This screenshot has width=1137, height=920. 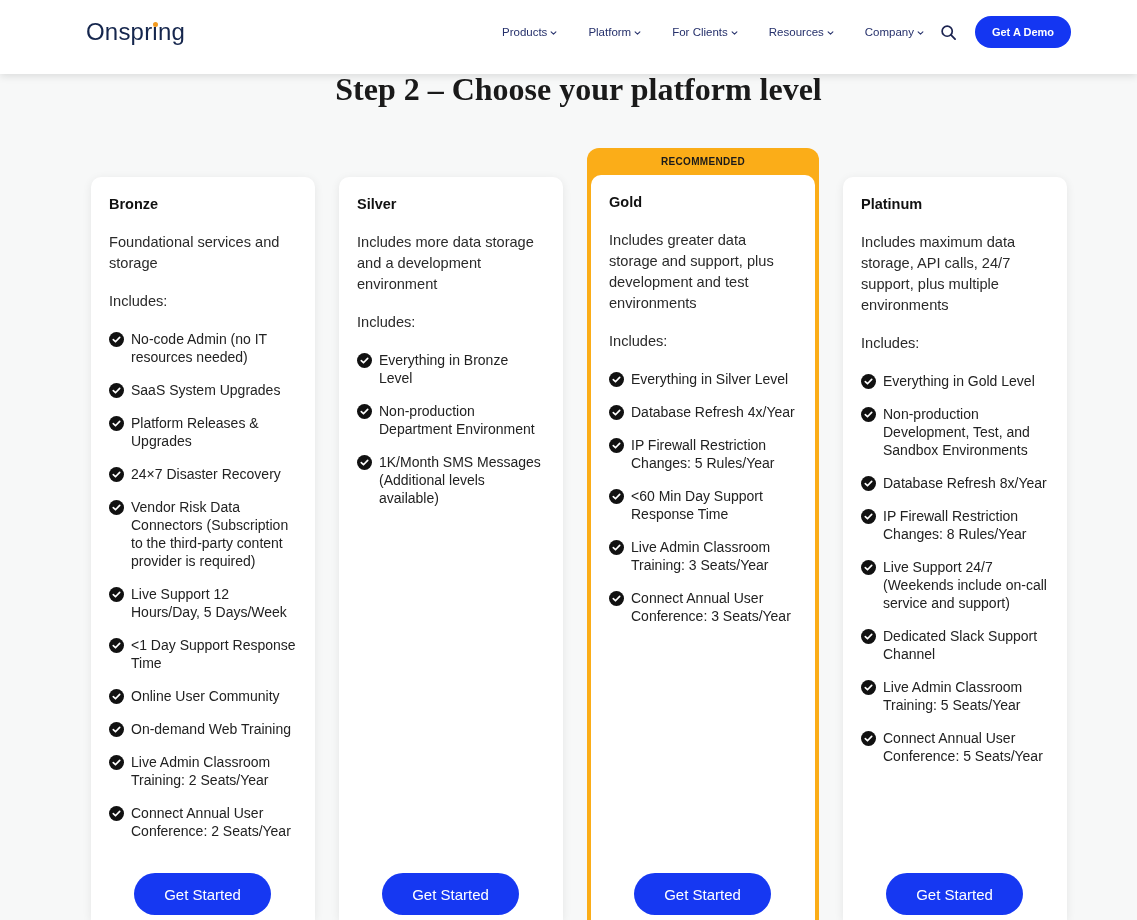 What do you see at coordinates (134, 204) in the screenshot?
I see `plan-name: Bronze` at bounding box center [134, 204].